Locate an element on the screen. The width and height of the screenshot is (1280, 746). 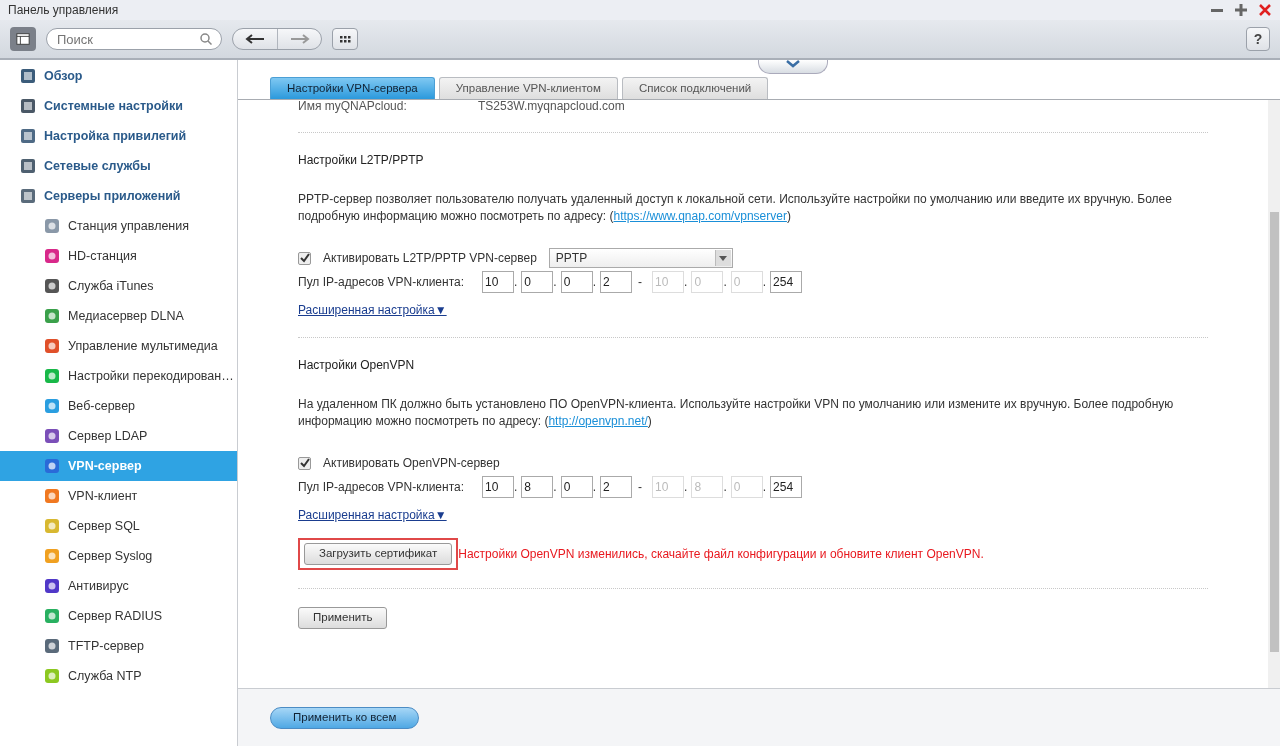
collapse-handle is located at coordinates (793, 67).